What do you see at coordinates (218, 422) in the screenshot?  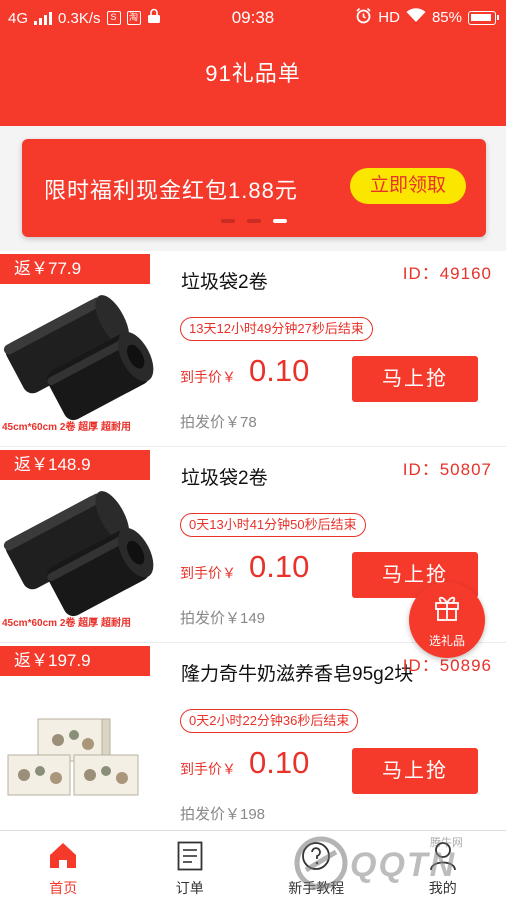 I see `original-price: 拍发价￥78` at bounding box center [218, 422].